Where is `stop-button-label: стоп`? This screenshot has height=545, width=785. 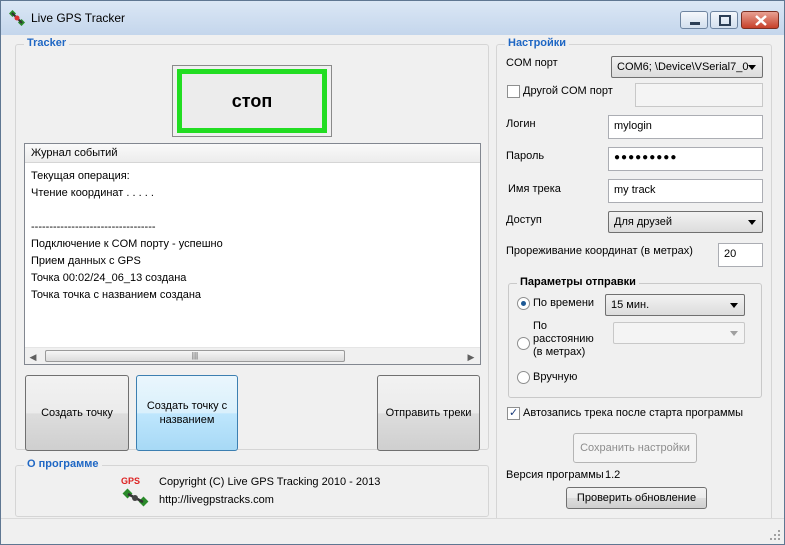 stop-button-label: стоп is located at coordinates (252, 101).